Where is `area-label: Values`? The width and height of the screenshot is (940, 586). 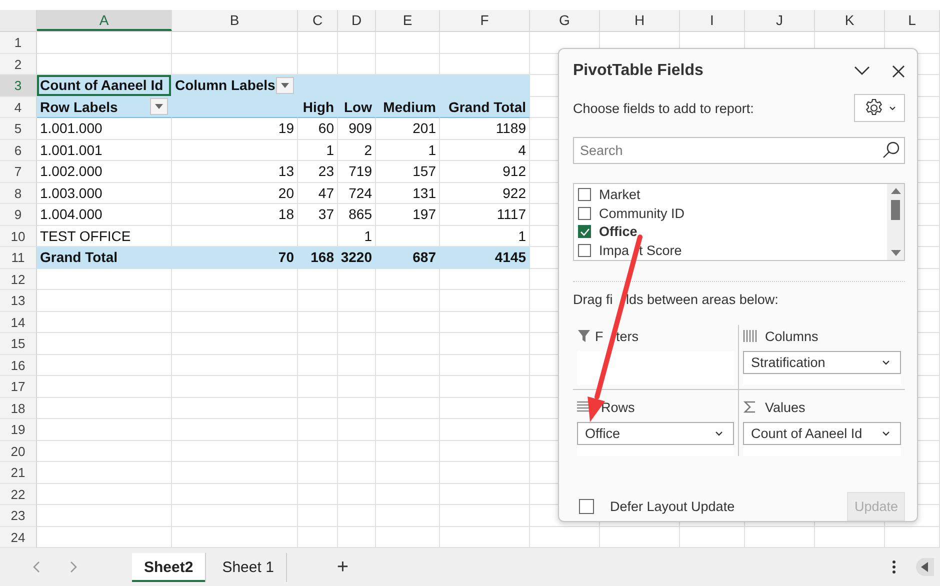
area-label: Values is located at coordinates (785, 407).